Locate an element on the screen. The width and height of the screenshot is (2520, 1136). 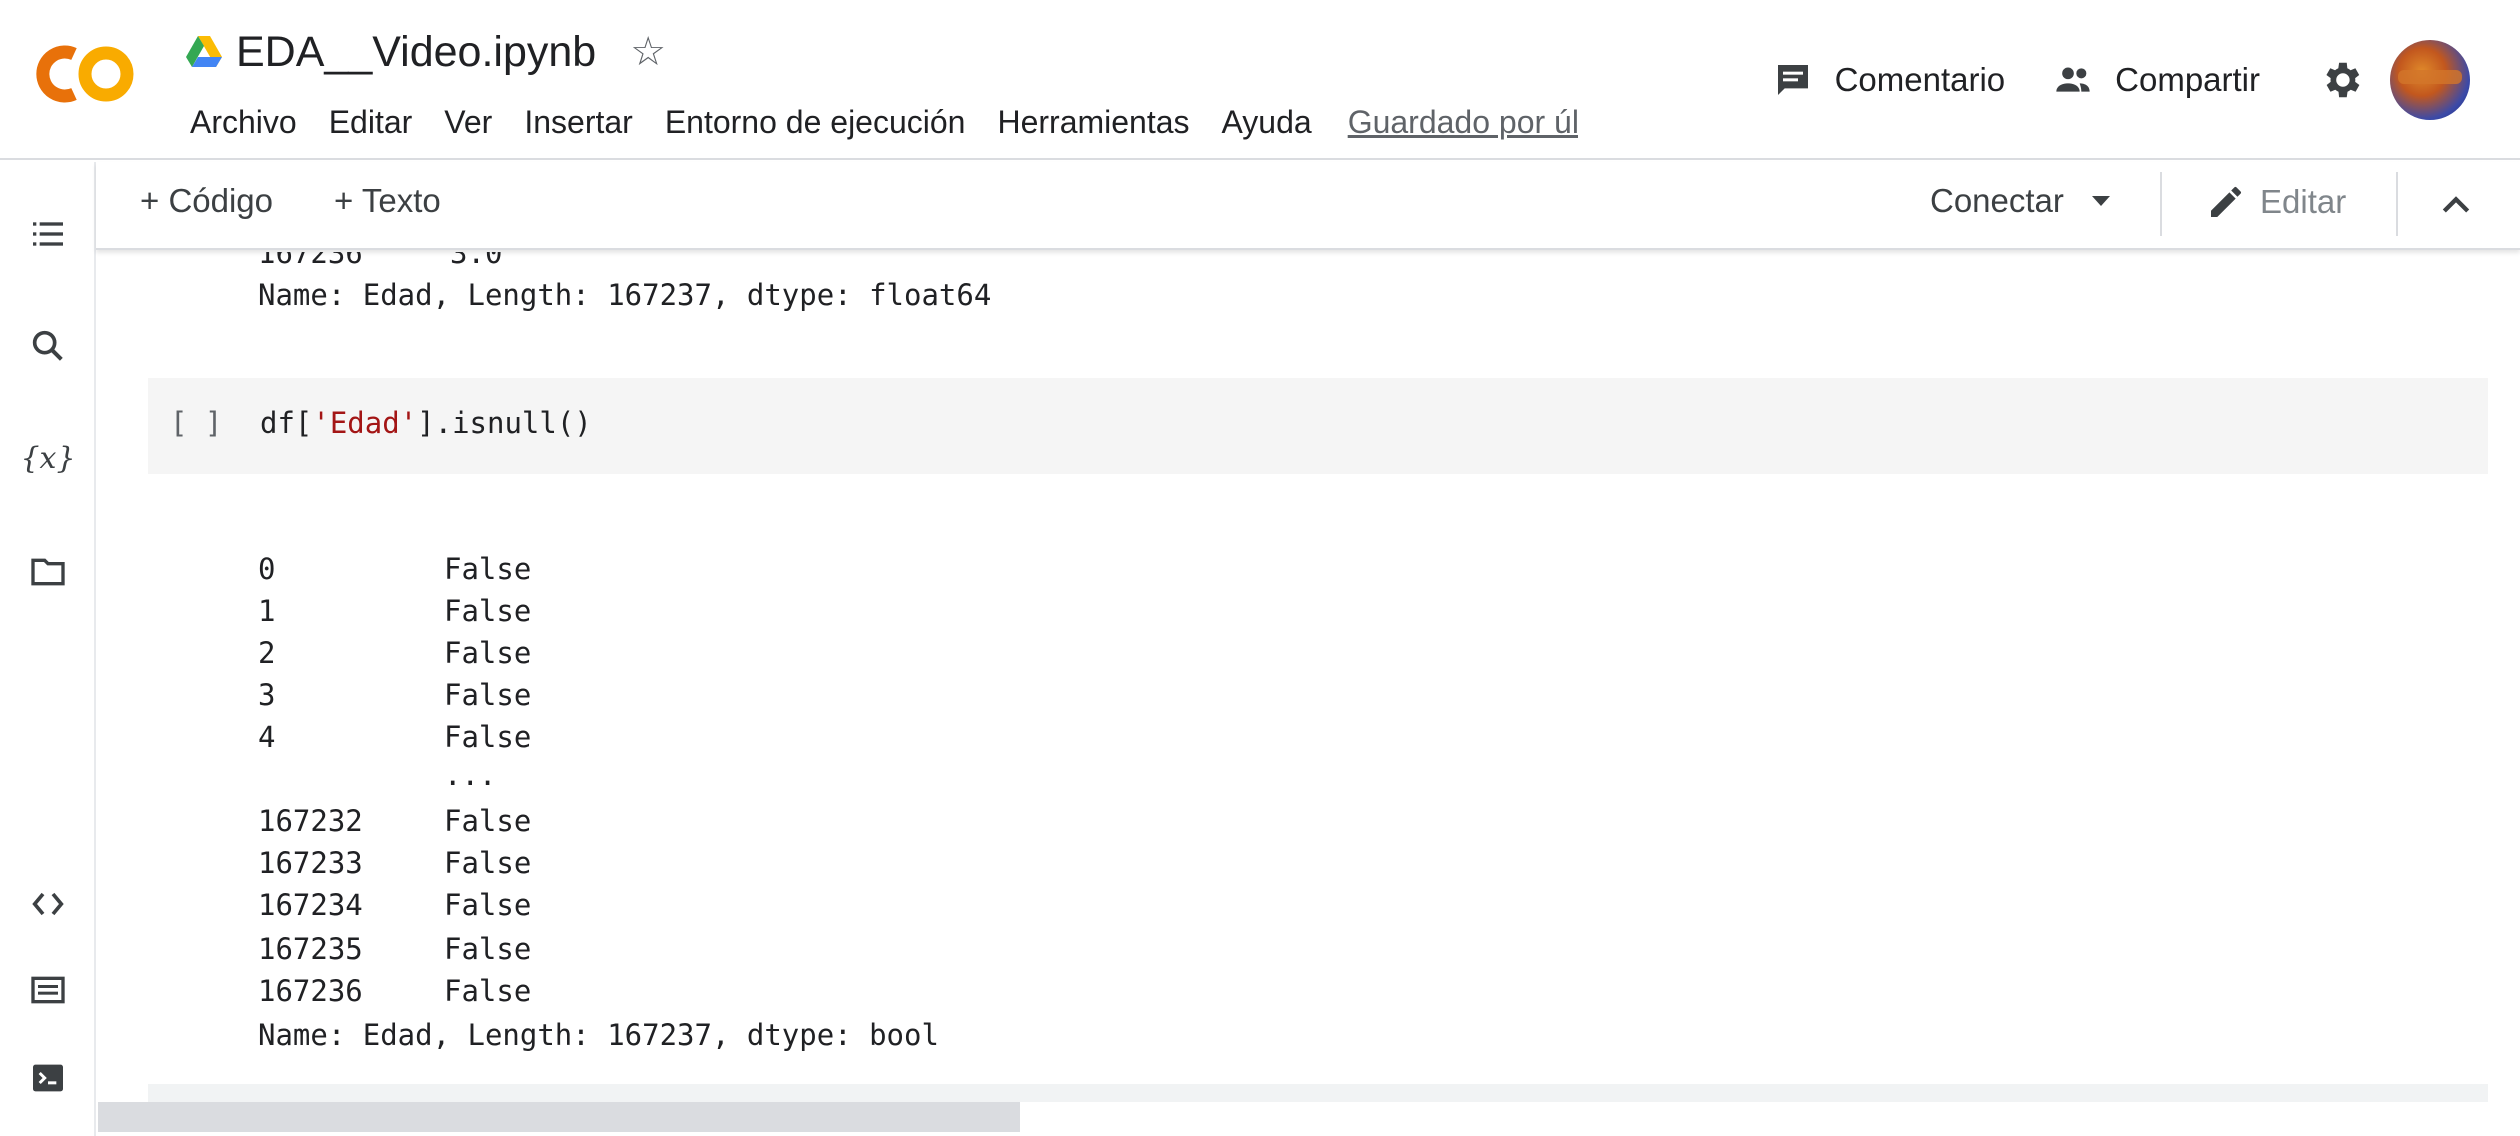
cell-code: df['Edad'].isnull() is located at coordinates (426, 423).